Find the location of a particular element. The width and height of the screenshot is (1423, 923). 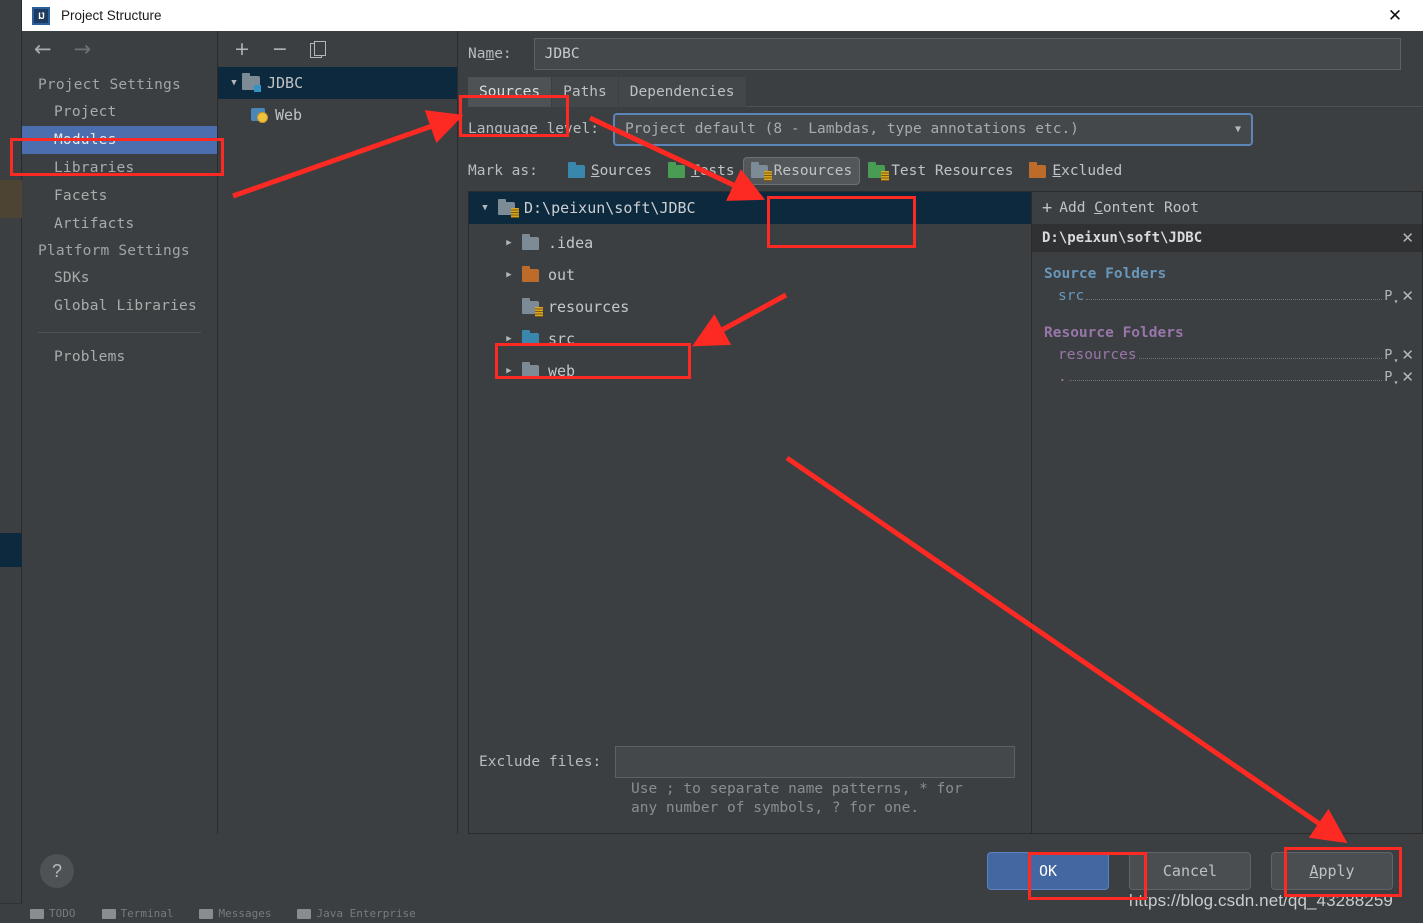

terminal-icon is located at coordinates (108, 913).